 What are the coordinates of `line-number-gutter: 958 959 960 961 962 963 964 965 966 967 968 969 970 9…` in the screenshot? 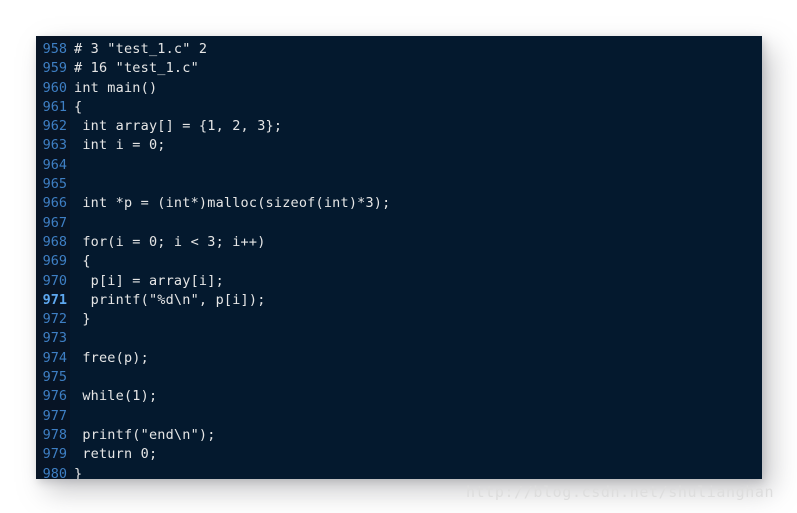 It's located at (53, 257).